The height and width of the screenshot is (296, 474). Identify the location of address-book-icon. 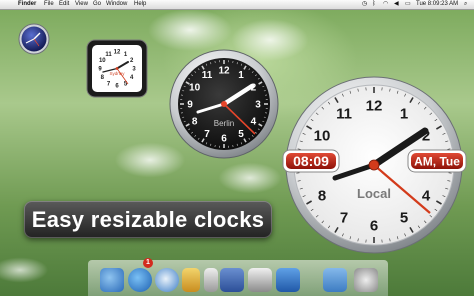
(232, 280).